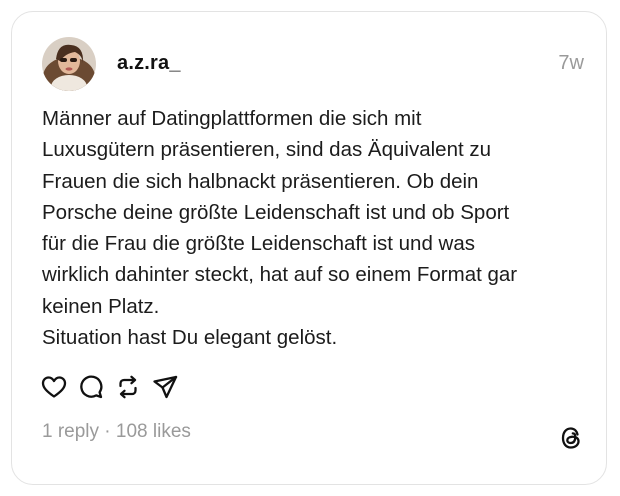 This screenshot has width=620, height=496. Describe the element at coordinates (153, 431) in the screenshot. I see `likes-count: 108 likes` at that location.